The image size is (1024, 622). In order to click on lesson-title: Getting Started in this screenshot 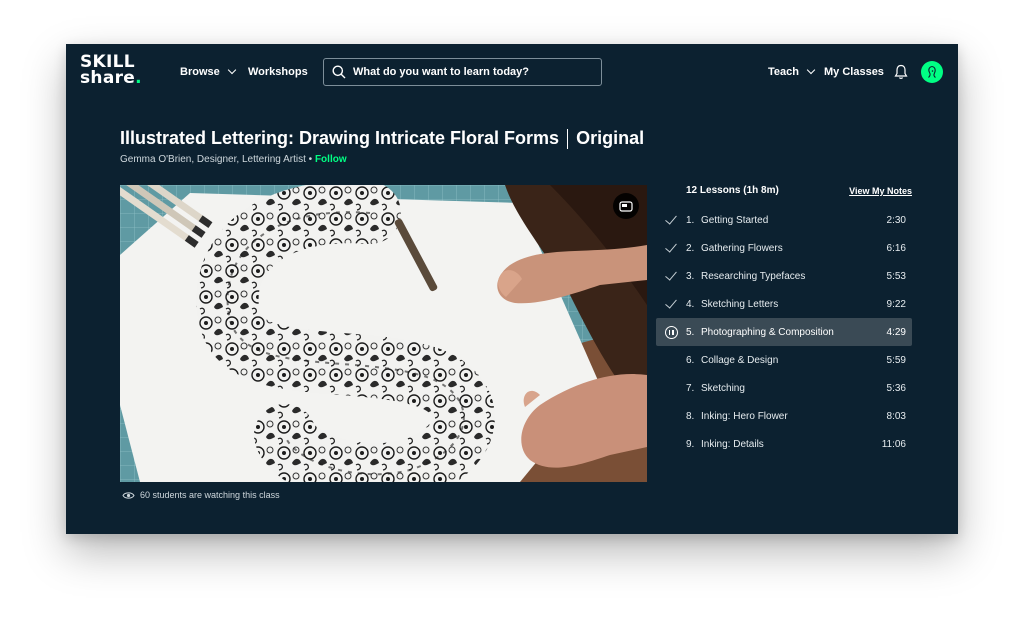, I will do `click(735, 220)`.